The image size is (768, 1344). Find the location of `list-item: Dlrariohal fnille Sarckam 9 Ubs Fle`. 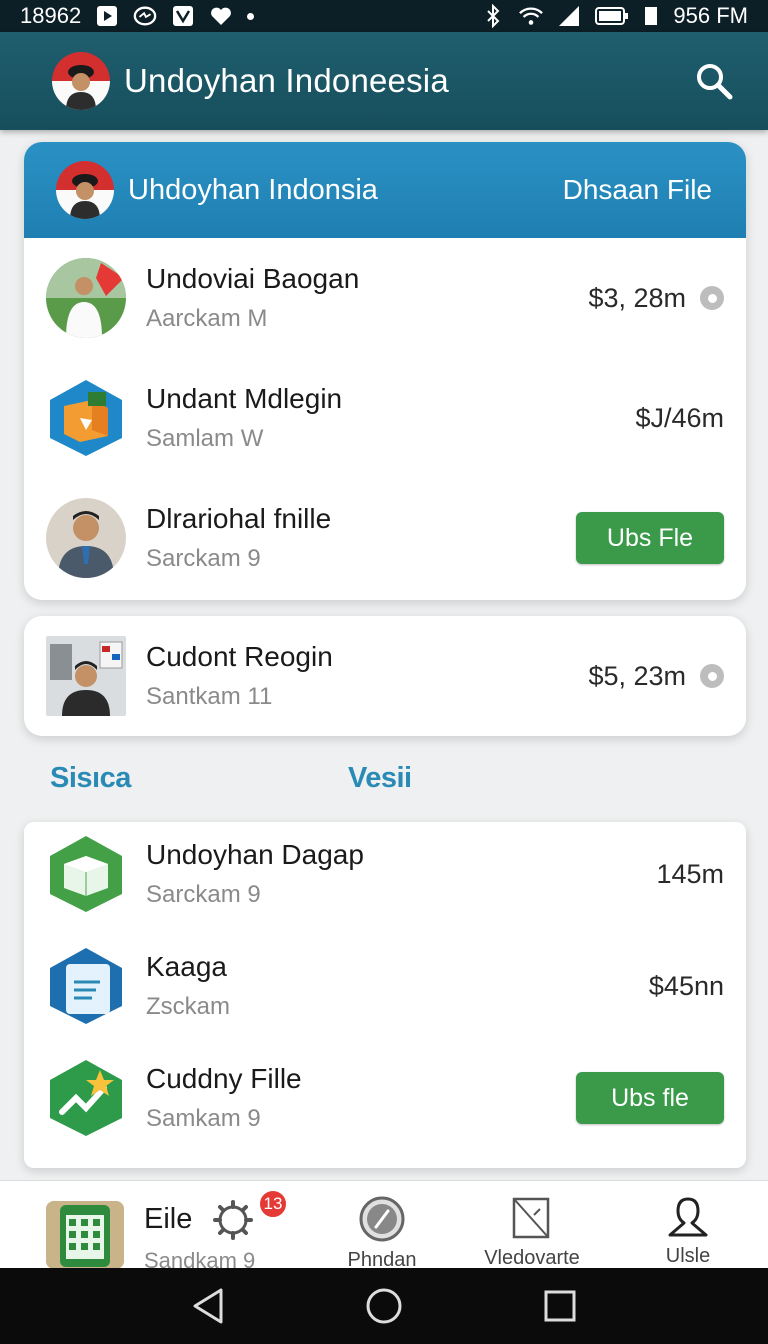

list-item: Dlrariohal fnille Sarckam 9 Ubs Fle is located at coordinates (385, 538).